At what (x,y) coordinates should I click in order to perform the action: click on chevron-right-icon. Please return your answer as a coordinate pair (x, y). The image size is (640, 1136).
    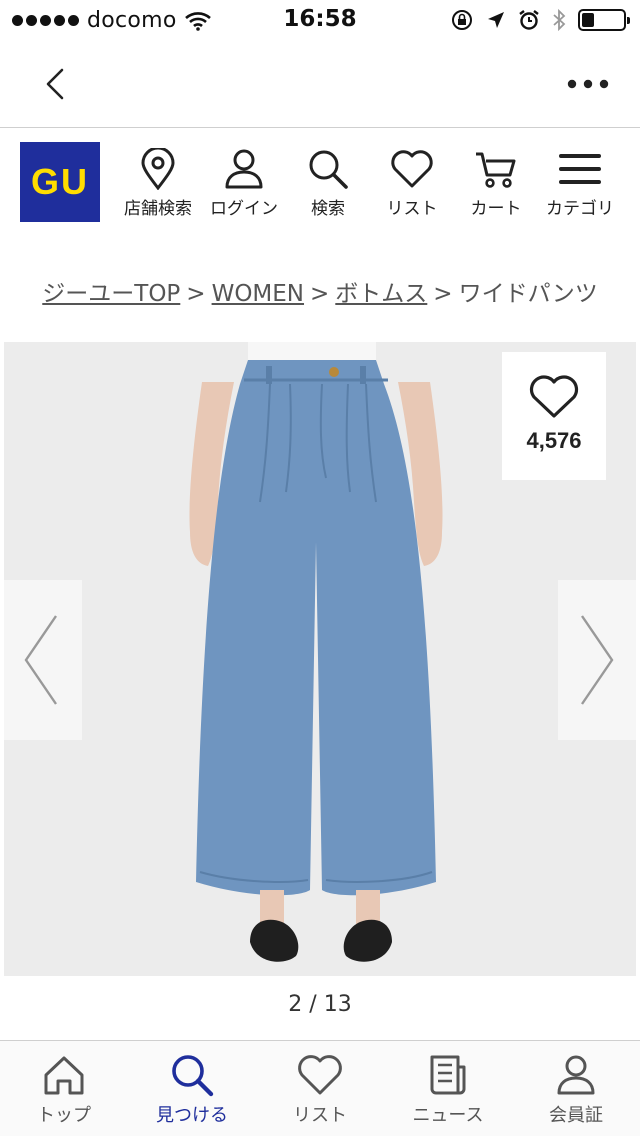
    Looking at the image, I should click on (597, 660).